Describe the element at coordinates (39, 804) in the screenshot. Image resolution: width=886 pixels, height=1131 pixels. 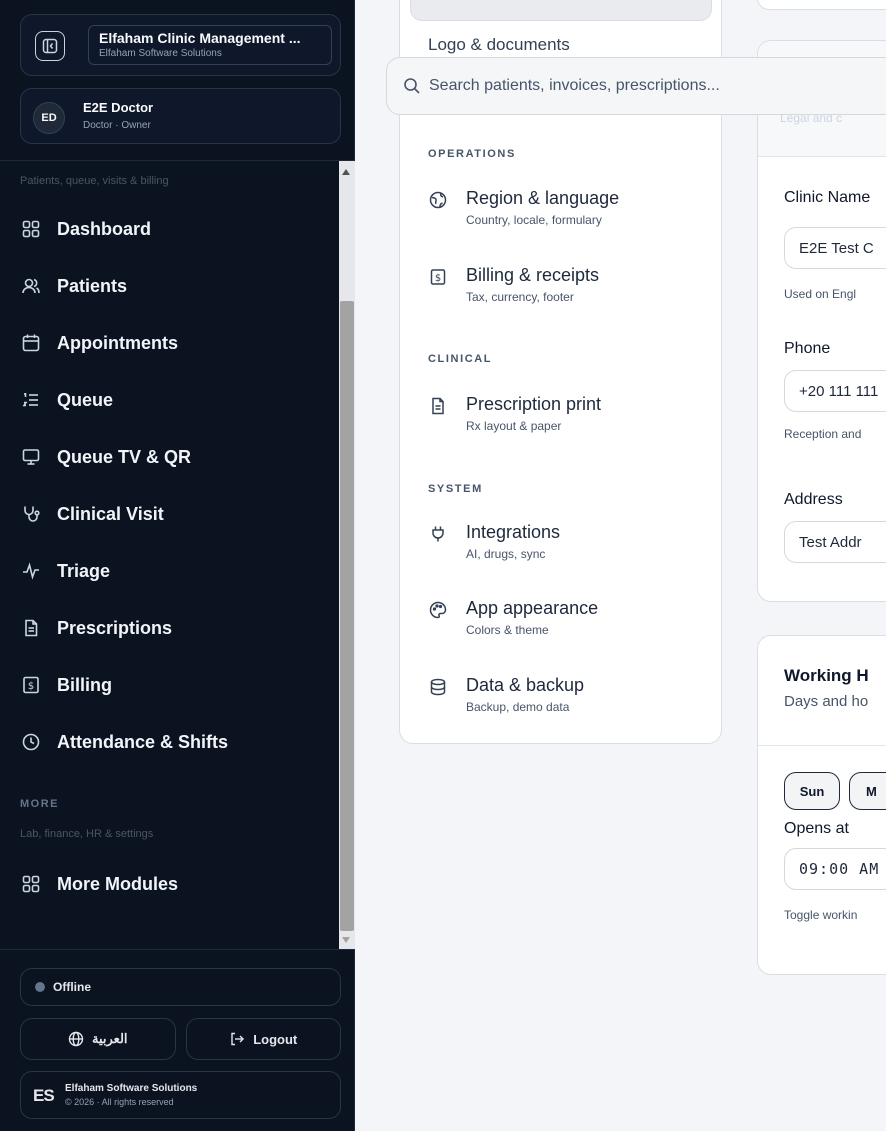
I see `more-heading: MORE` at that location.